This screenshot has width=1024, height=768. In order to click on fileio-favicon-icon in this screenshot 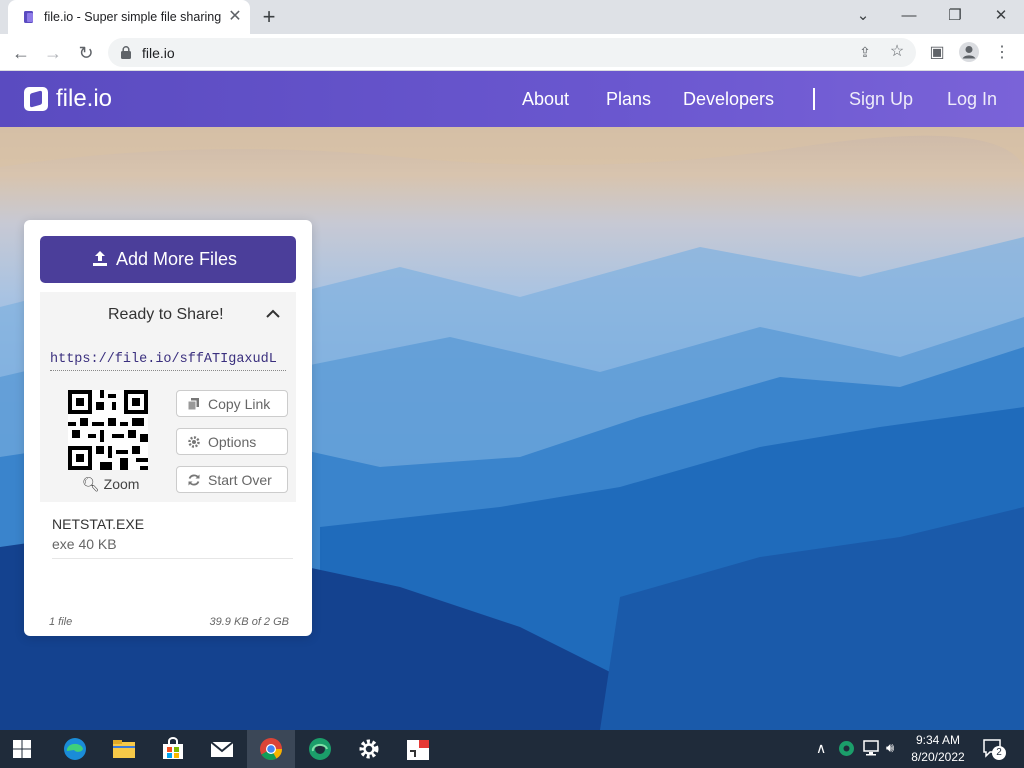, I will do `click(28, 17)`.